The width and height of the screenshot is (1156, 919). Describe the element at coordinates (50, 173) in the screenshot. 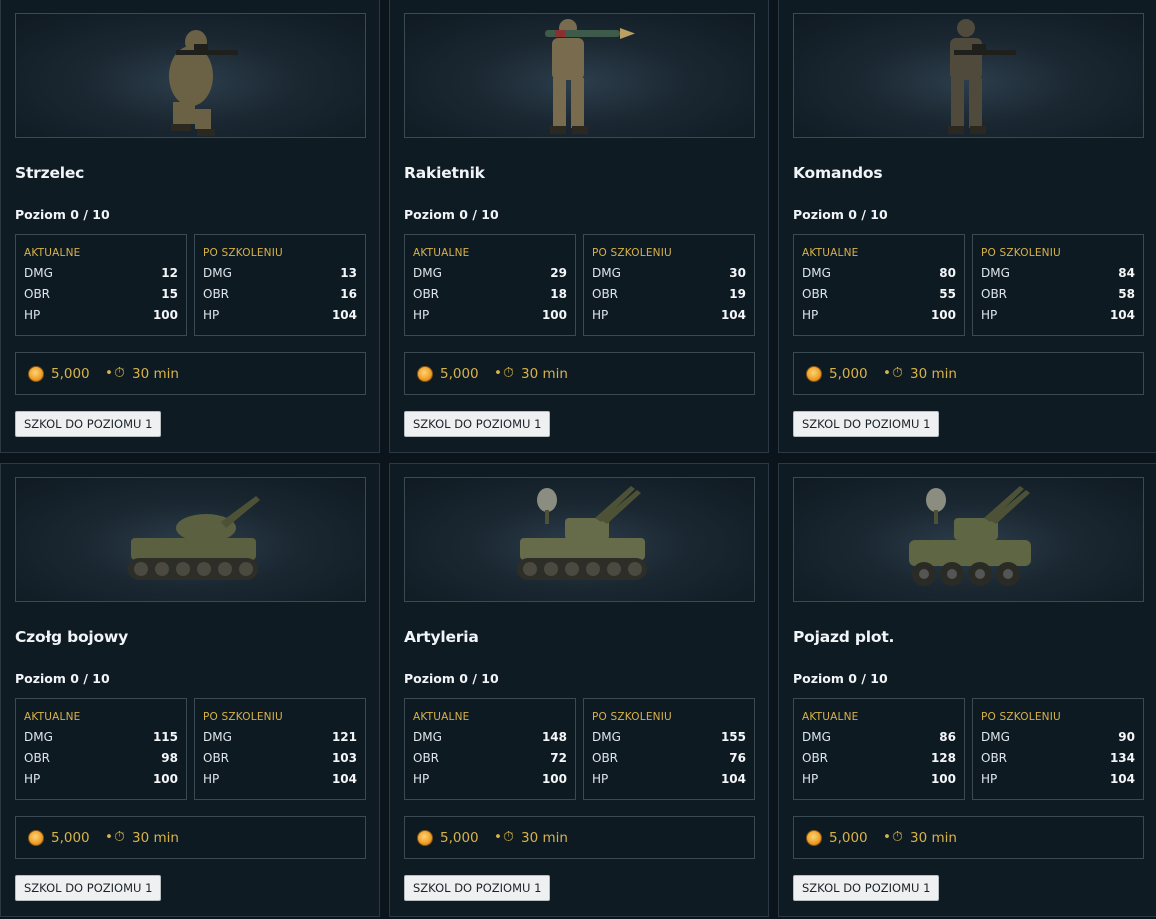

I see `unit-name: Strzelec` at that location.